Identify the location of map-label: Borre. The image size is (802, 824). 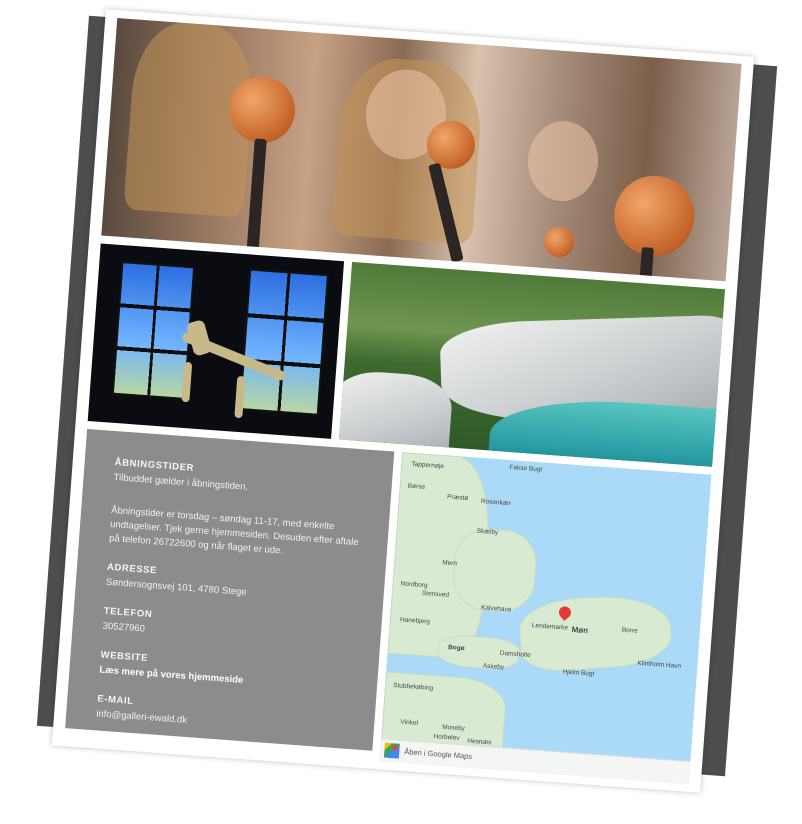
(629, 630).